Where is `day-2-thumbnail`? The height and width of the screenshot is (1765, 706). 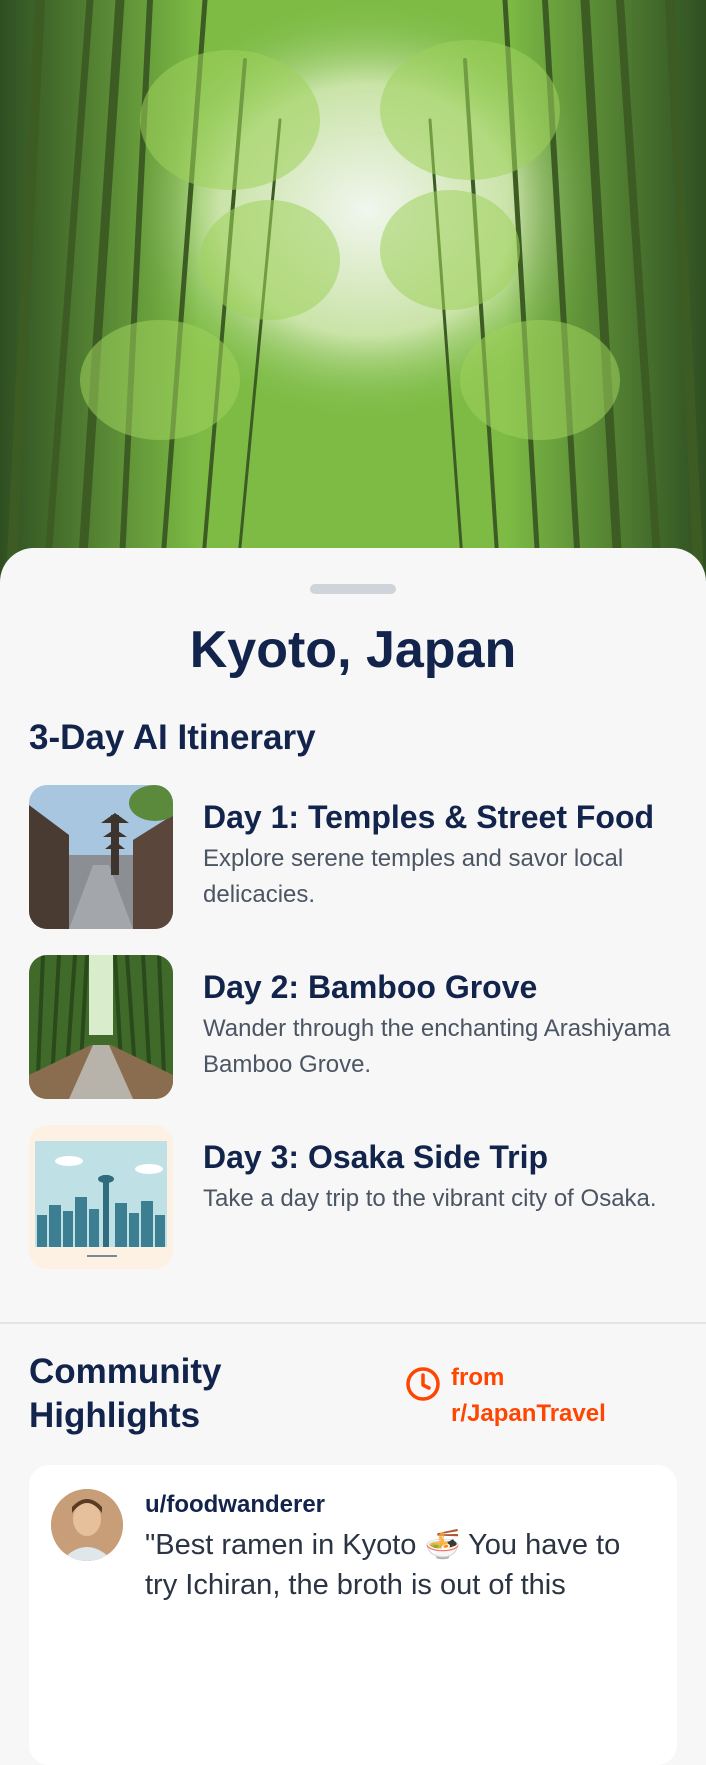 day-2-thumbnail is located at coordinates (101, 1027).